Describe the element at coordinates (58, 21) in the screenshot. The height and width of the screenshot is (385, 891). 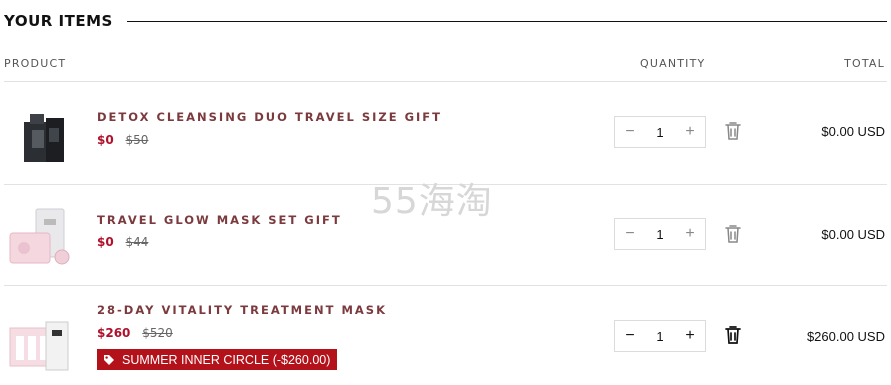
I see `section-title: YOUR ITEMS` at that location.